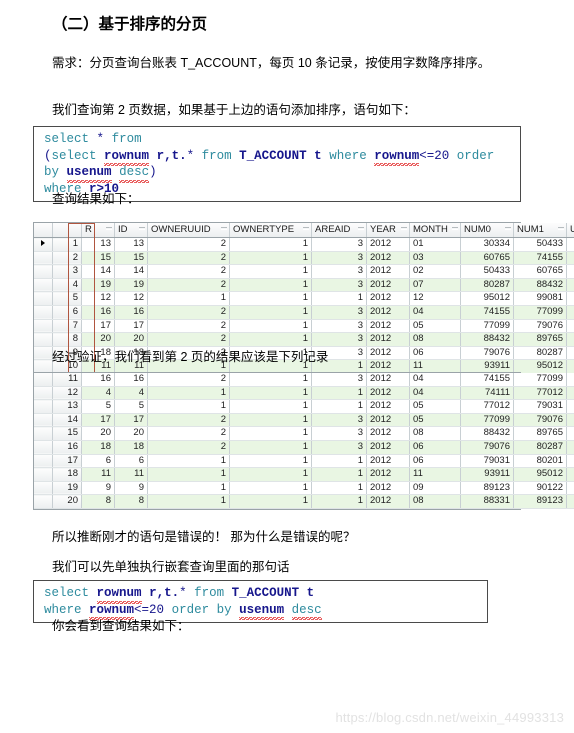  What do you see at coordinates (487, 353) in the screenshot?
I see `cell-num0: 79076` at bounding box center [487, 353].